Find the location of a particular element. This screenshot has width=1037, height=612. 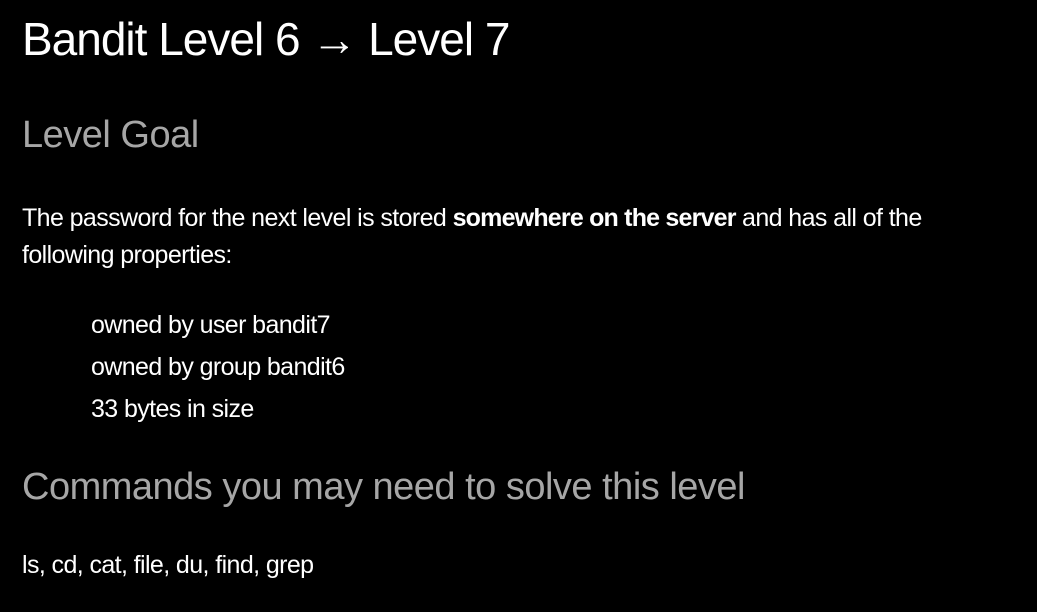

property-item-owner-group: owned by group bandit6 is located at coordinates (218, 367).